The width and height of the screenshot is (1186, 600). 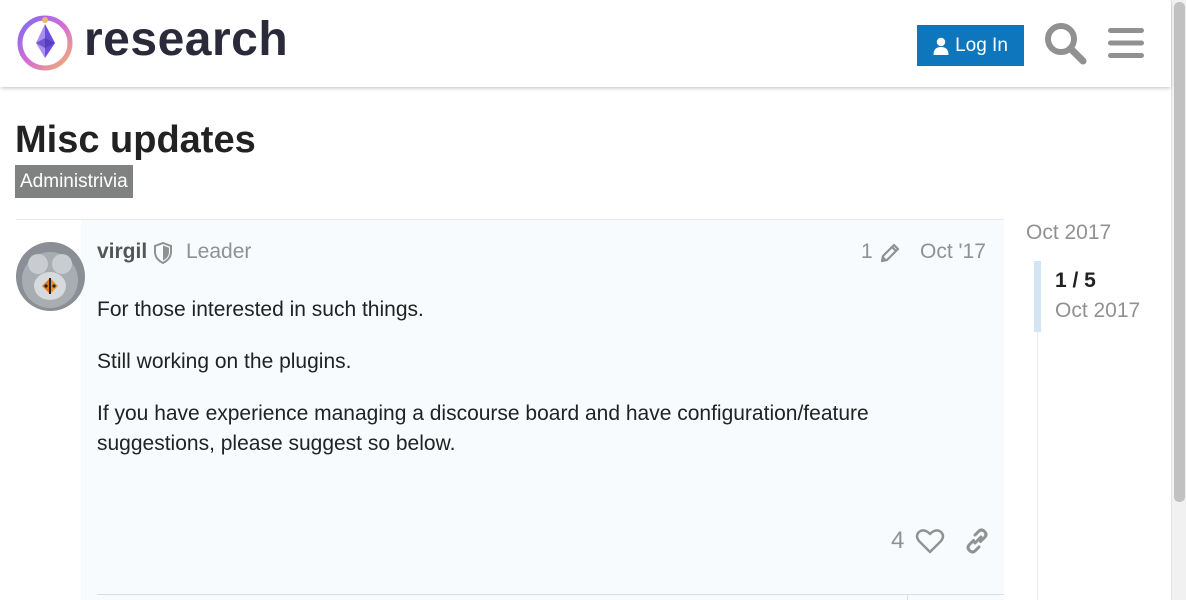 What do you see at coordinates (74, 181) in the screenshot?
I see `category-badge: Administrivia` at bounding box center [74, 181].